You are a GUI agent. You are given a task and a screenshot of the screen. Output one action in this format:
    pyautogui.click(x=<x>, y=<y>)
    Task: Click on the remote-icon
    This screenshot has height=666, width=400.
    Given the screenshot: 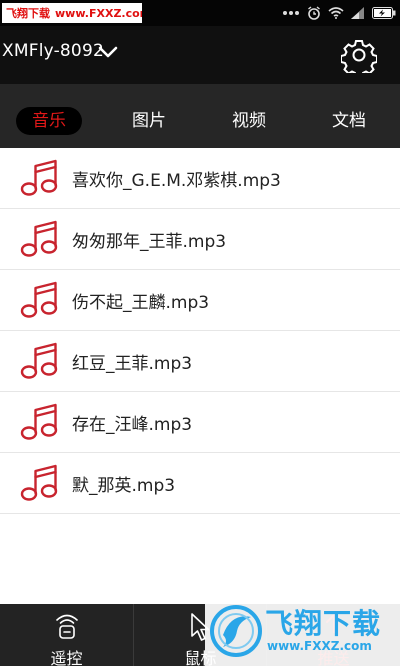 What is the action you would take?
    pyautogui.click(x=67, y=628)
    